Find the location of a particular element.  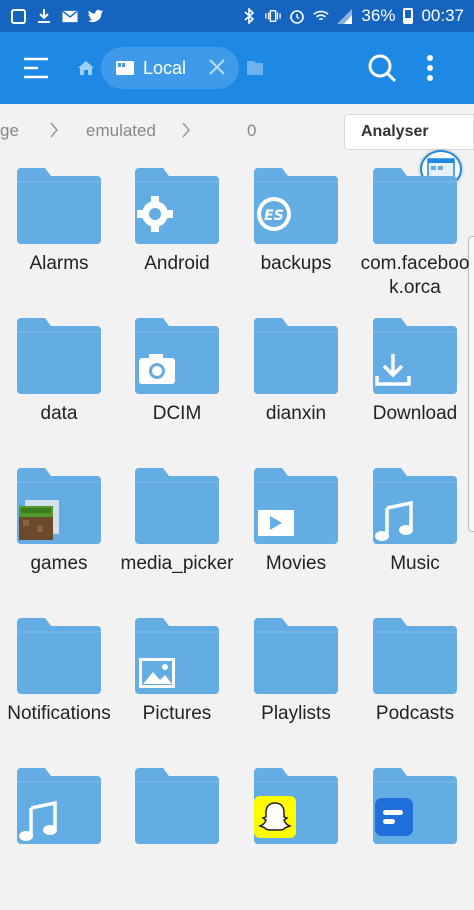

gear-icon is located at coordinates (155, 214).